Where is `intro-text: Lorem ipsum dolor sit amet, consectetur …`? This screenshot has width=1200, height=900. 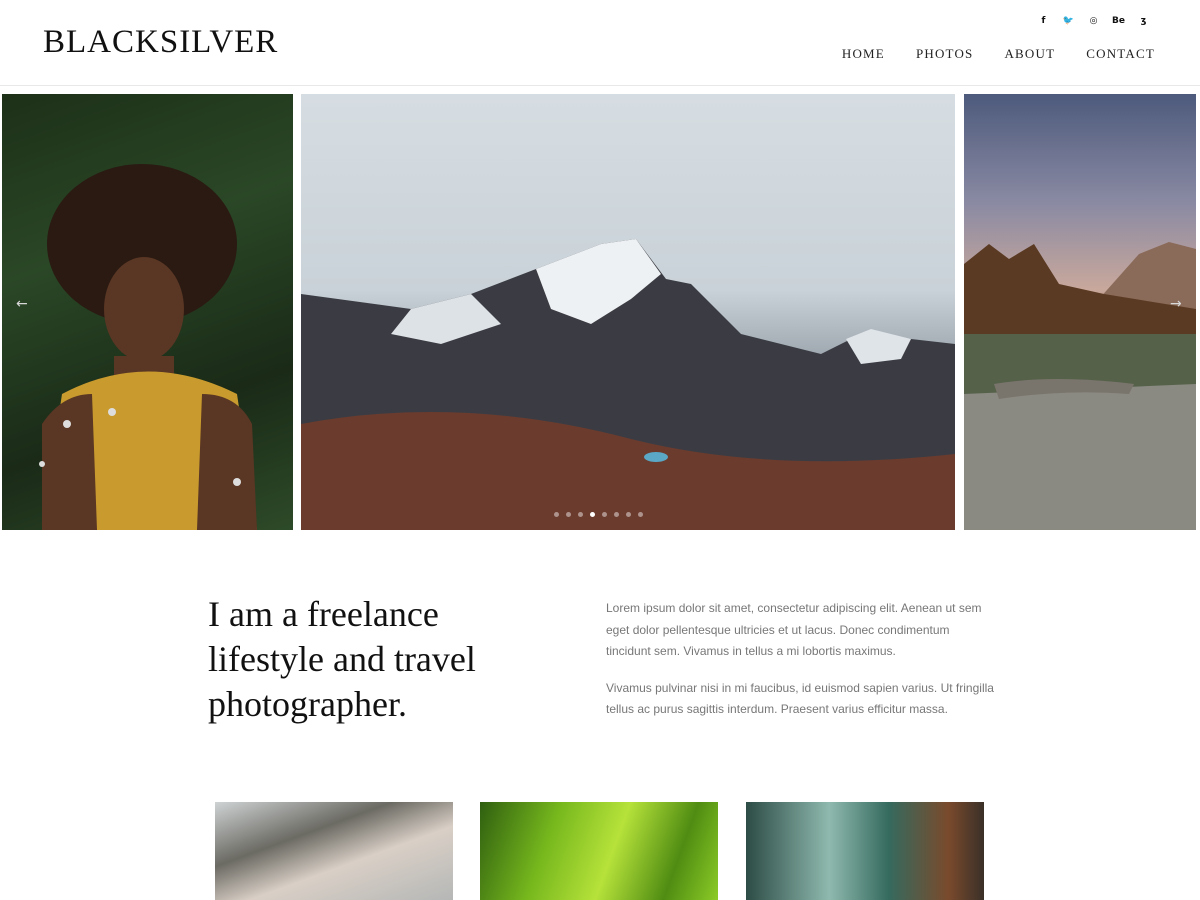
intro-text: Lorem ipsum dolor sit amet, consectetur … is located at coordinates (801, 667).